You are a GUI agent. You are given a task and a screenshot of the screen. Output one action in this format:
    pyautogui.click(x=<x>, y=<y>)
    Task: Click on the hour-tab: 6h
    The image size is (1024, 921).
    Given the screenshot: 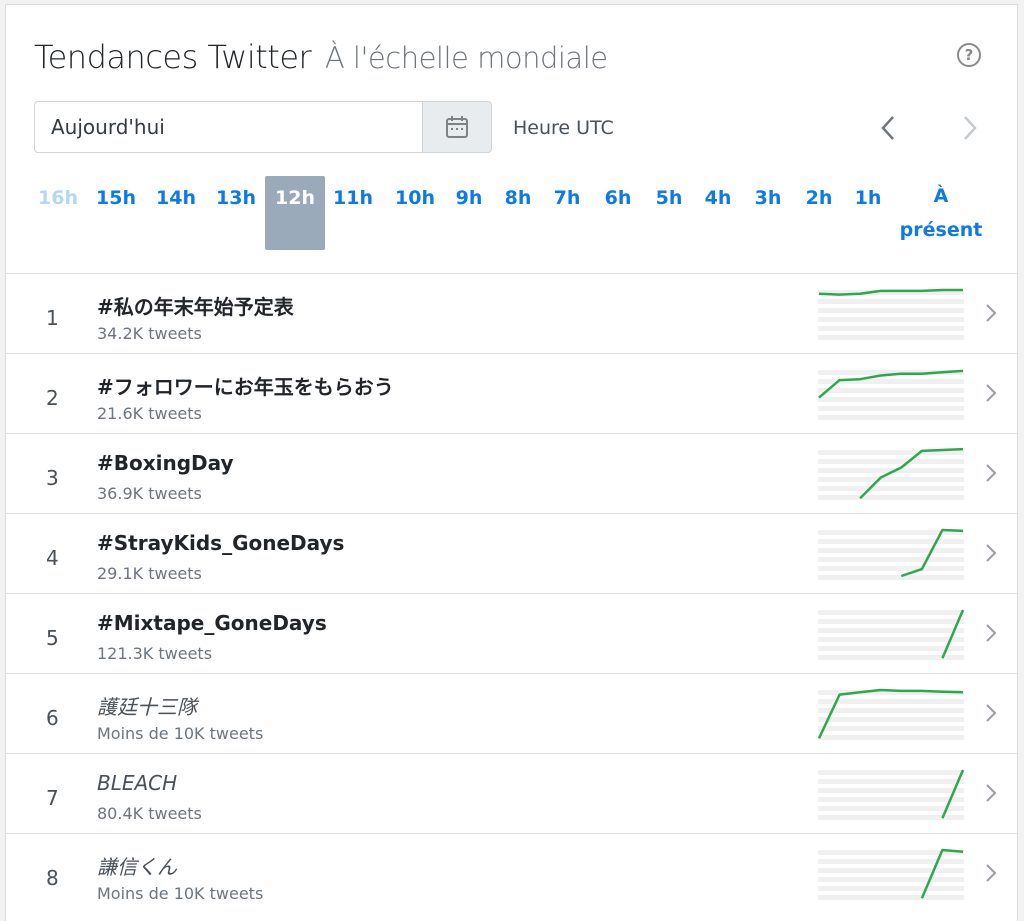 What is the action you would take?
    pyautogui.click(x=618, y=213)
    